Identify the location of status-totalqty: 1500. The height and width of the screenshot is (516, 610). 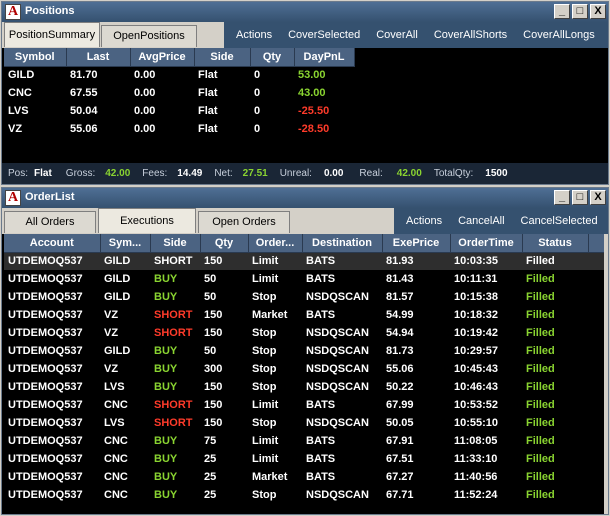
(496, 173).